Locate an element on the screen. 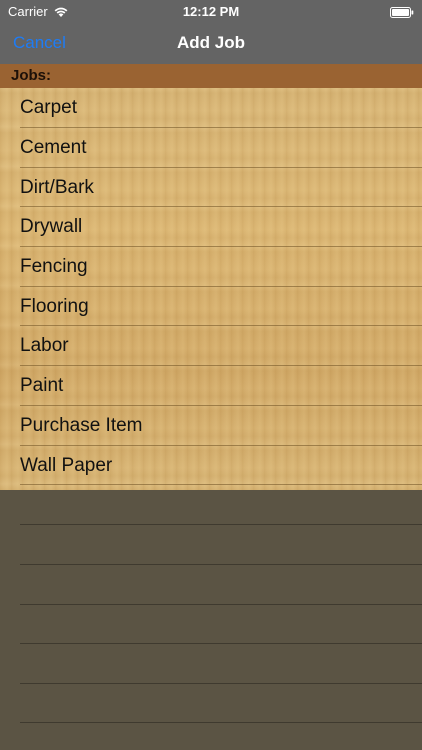  job-item-fencing: Fencing is located at coordinates (221, 267).